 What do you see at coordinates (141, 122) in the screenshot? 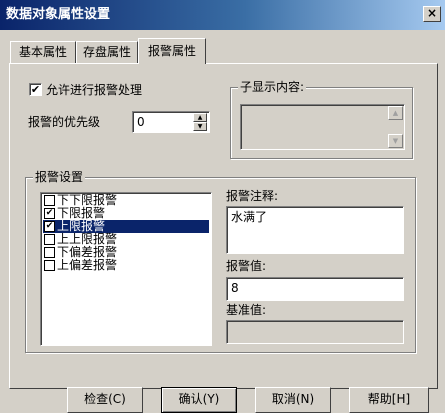
I see `priority-value: 0` at bounding box center [141, 122].